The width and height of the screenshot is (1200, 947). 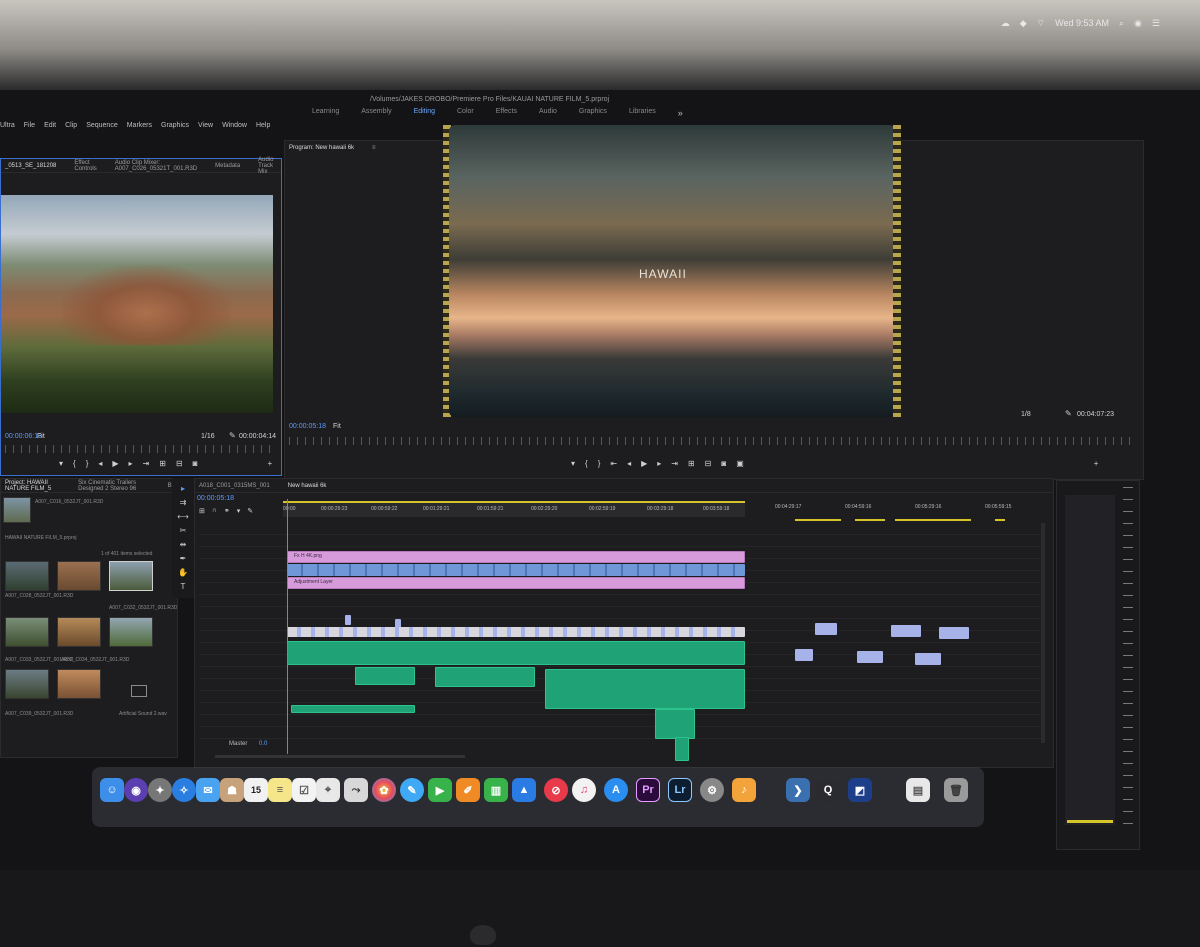 I want to click on linked-selection-icon: ⚭, so click(x=227, y=511).